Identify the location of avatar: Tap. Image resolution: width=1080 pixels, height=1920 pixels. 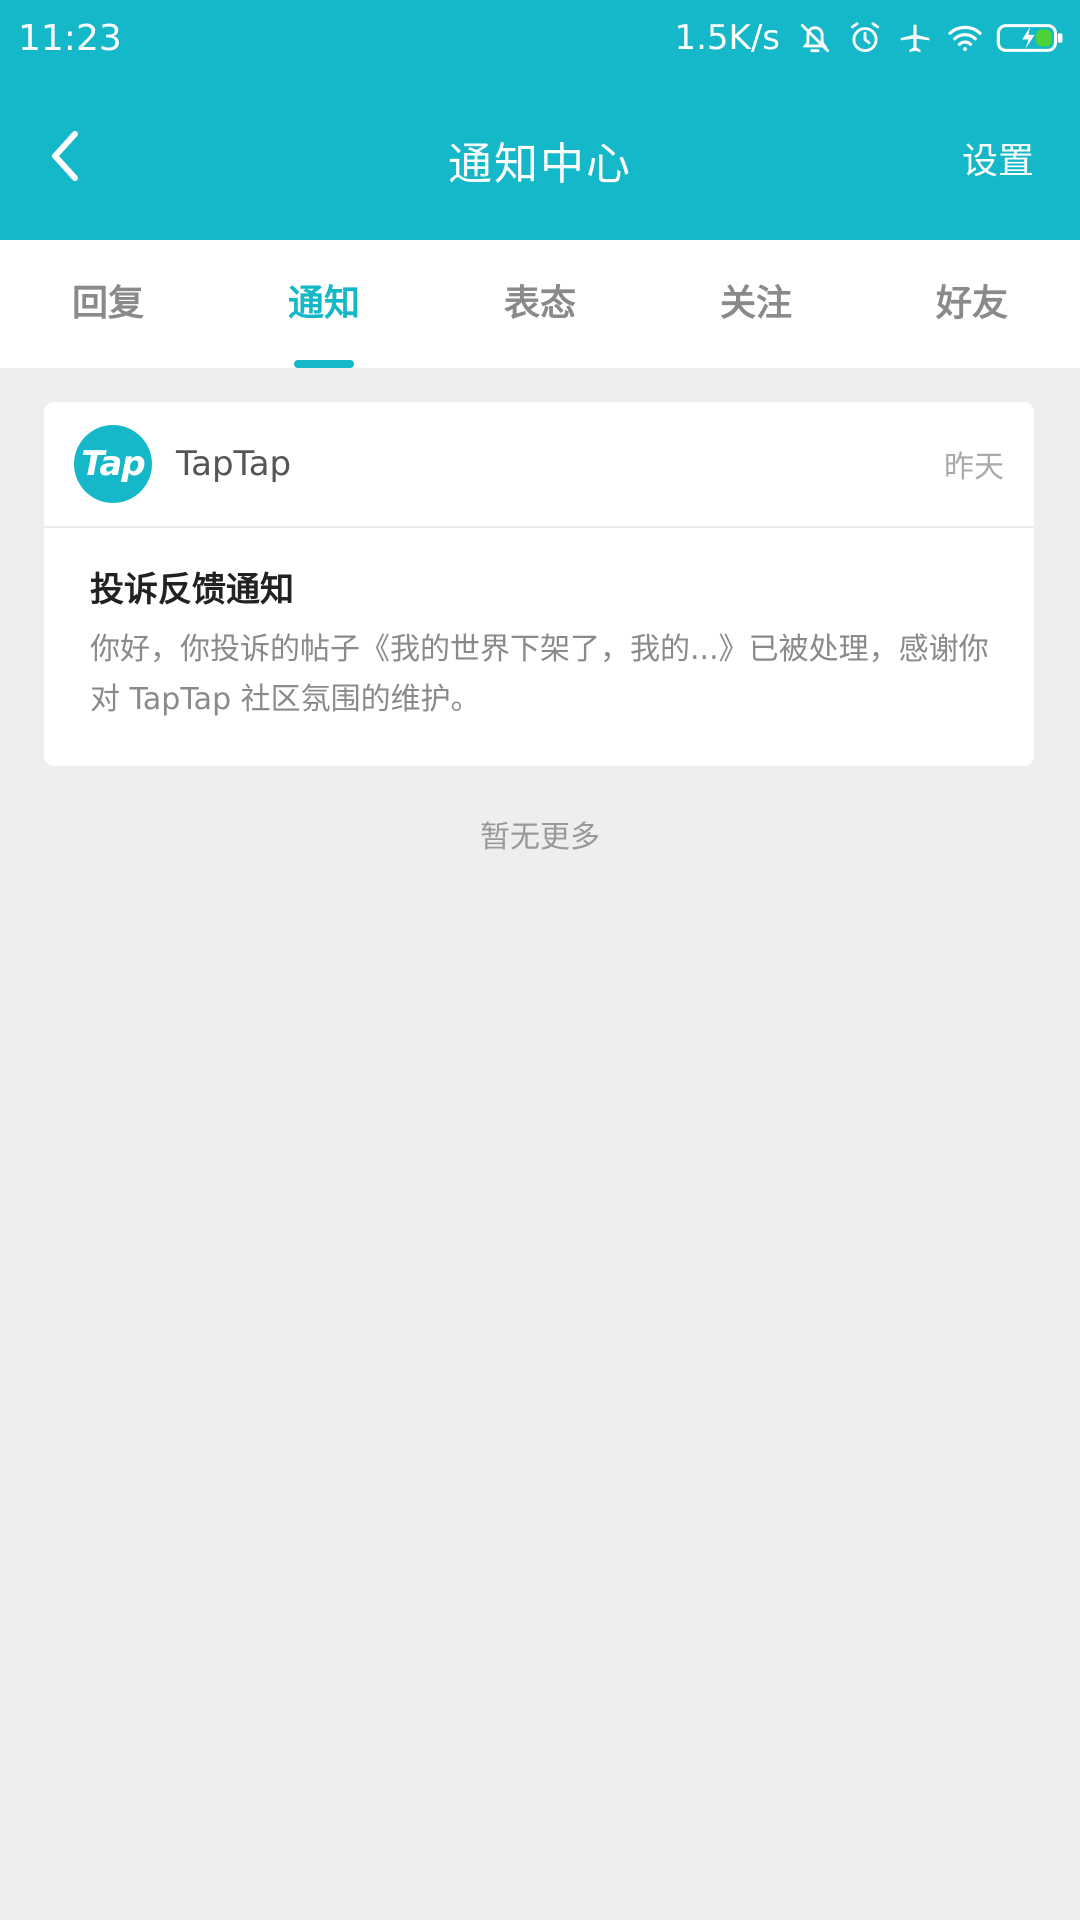
(113, 464).